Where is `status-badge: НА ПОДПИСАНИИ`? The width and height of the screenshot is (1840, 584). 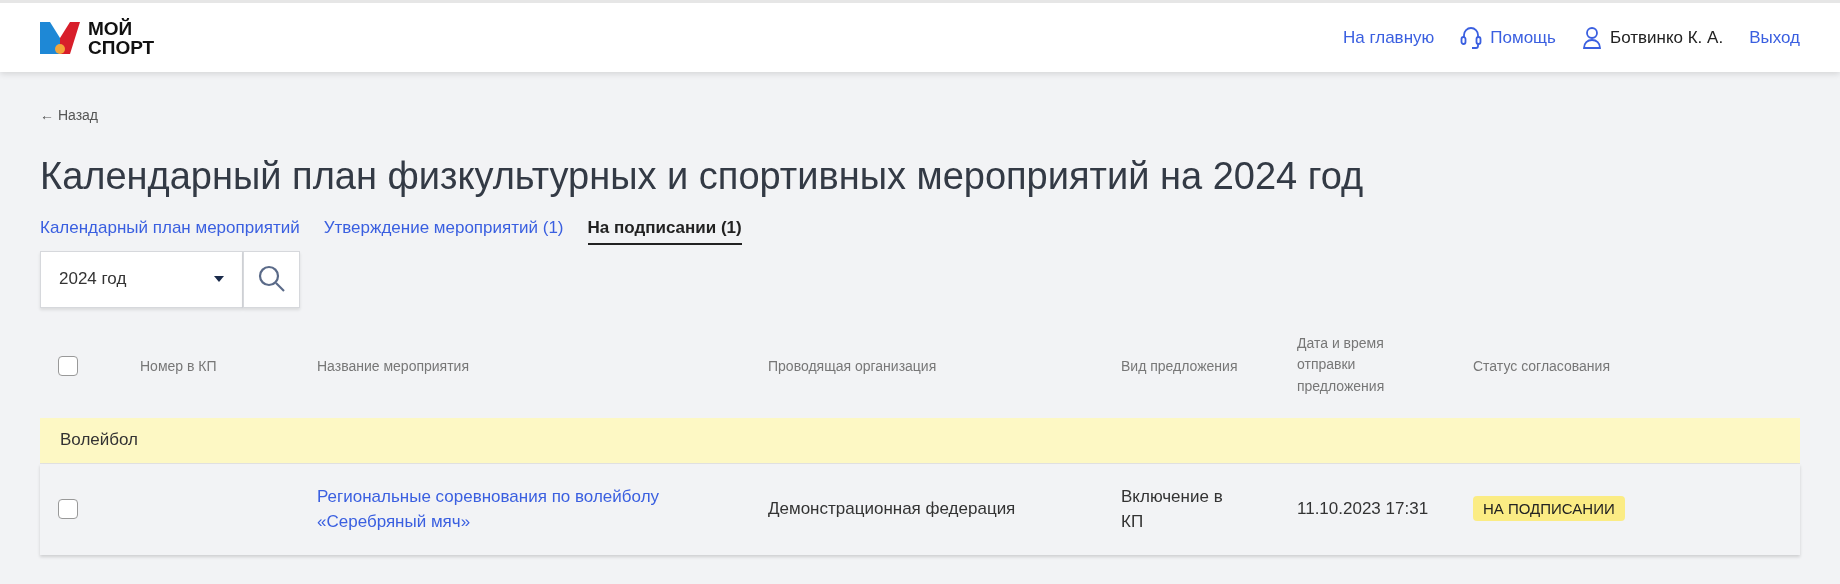
status-badge: НА ПОДПИСАНИИ is located at coordinates (1549, 509).